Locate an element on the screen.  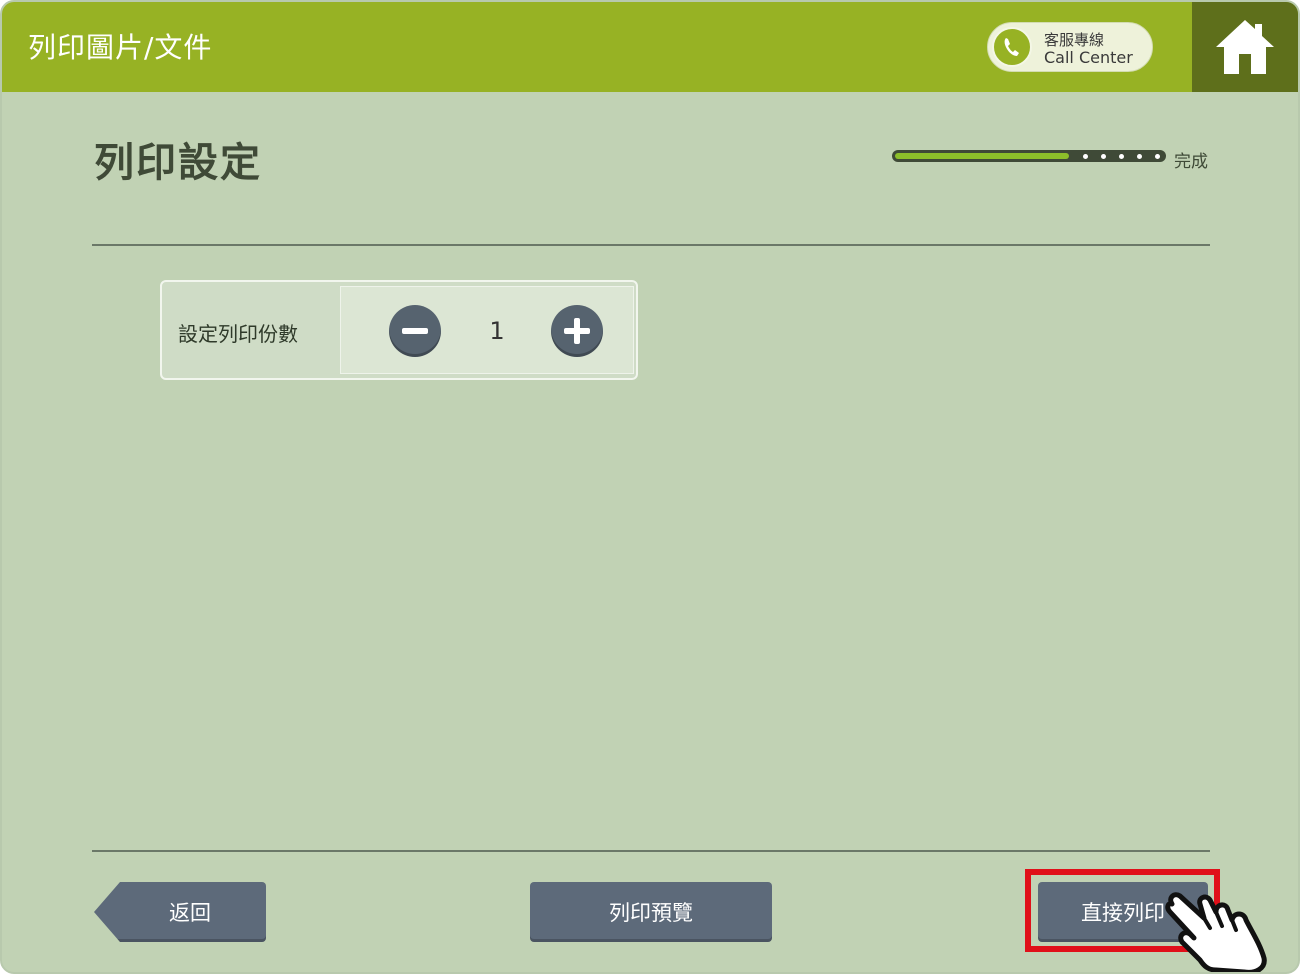
minus-icon is located at coordinates (415, 331).